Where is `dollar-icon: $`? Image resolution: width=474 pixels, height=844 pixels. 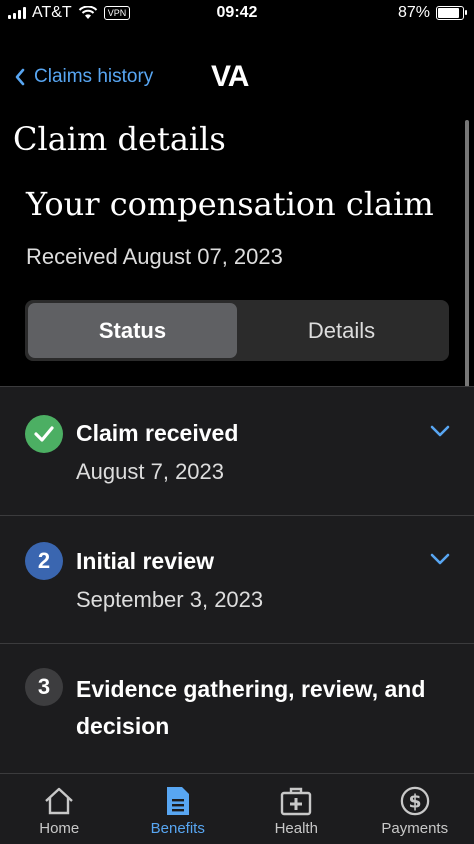
dollar-icon: $ is located at coordinates (415, 801).